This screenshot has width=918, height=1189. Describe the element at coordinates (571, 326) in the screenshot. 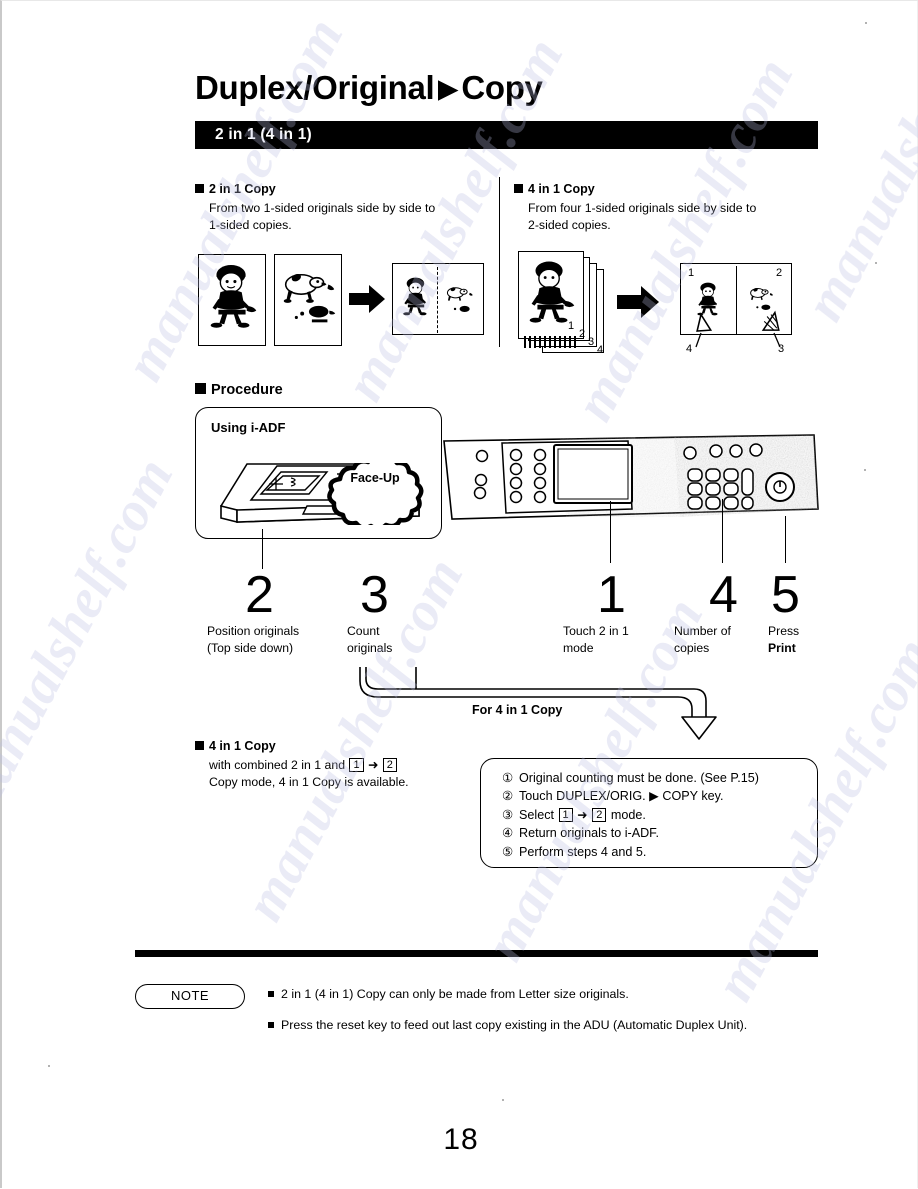

I see `stack-label-1: 1` at that location.